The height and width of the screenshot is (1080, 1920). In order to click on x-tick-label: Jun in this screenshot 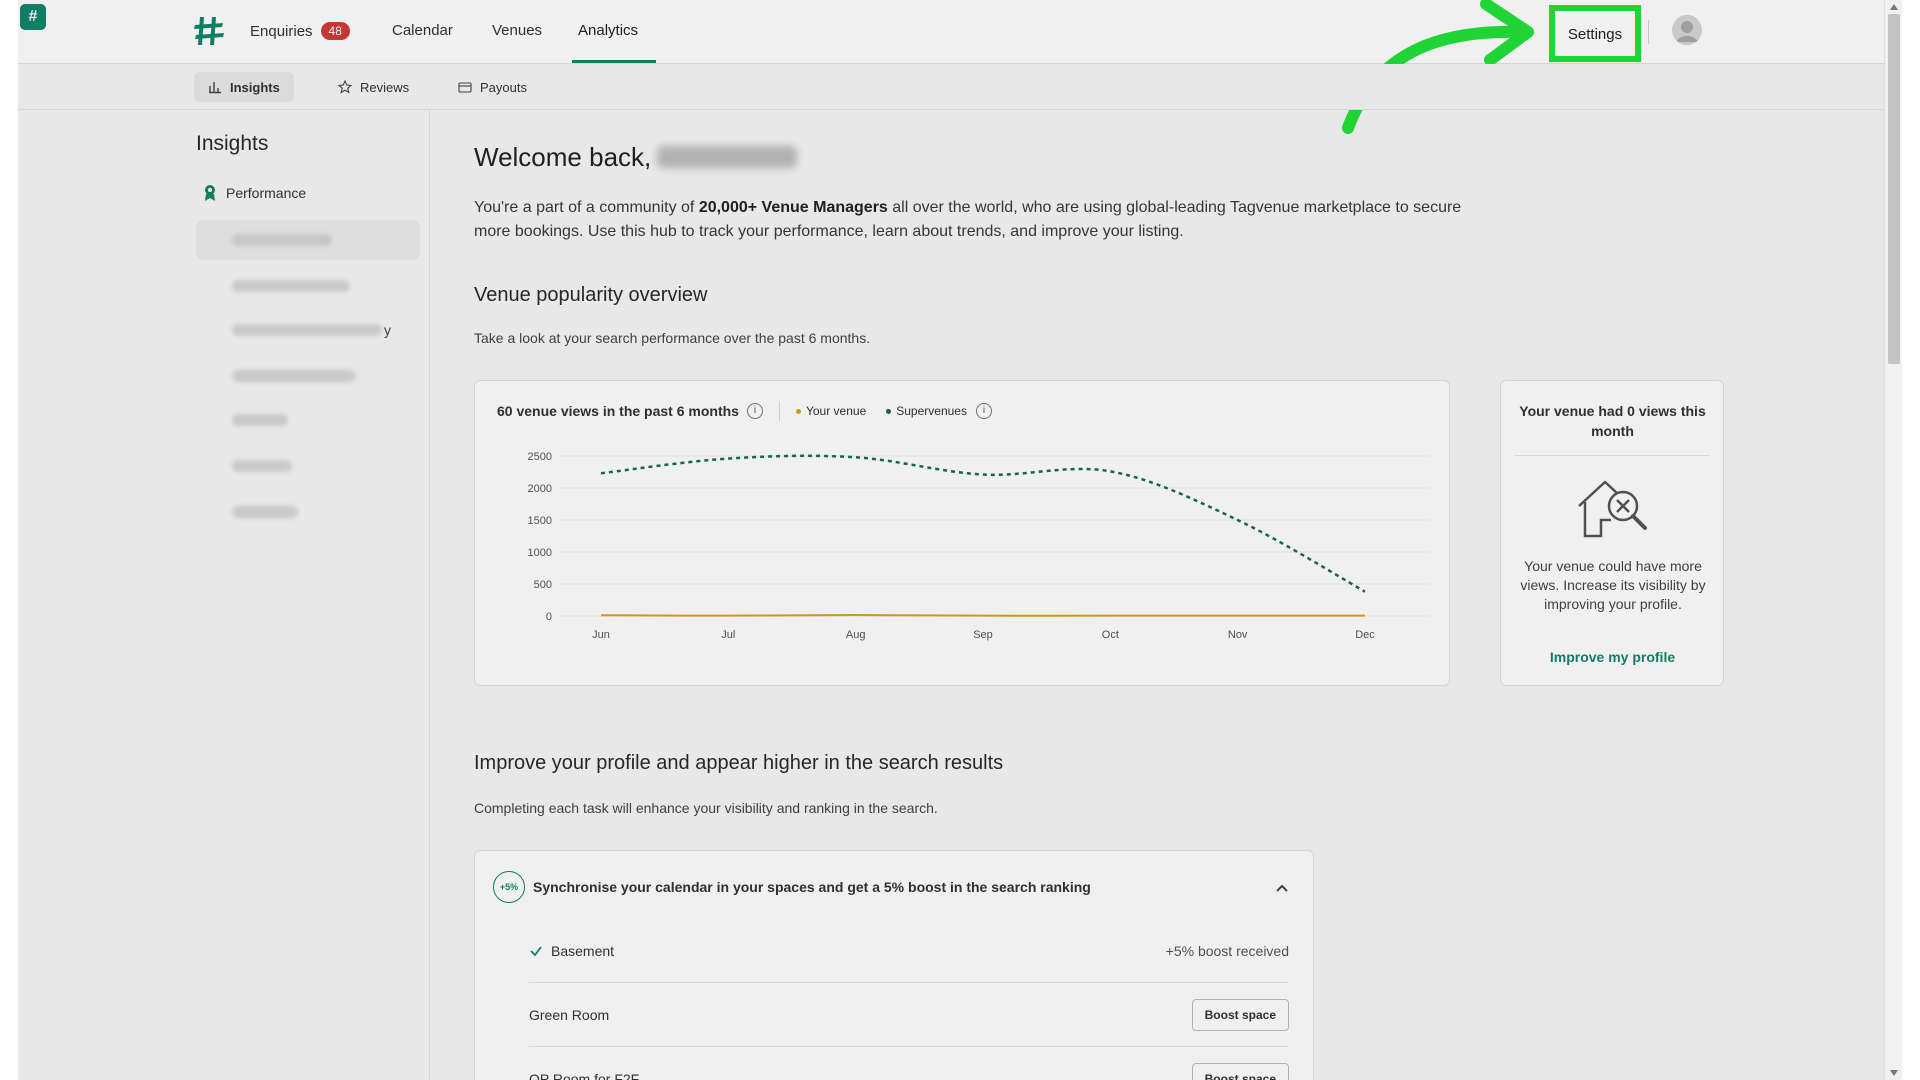, I will do `click(601, 635)`.